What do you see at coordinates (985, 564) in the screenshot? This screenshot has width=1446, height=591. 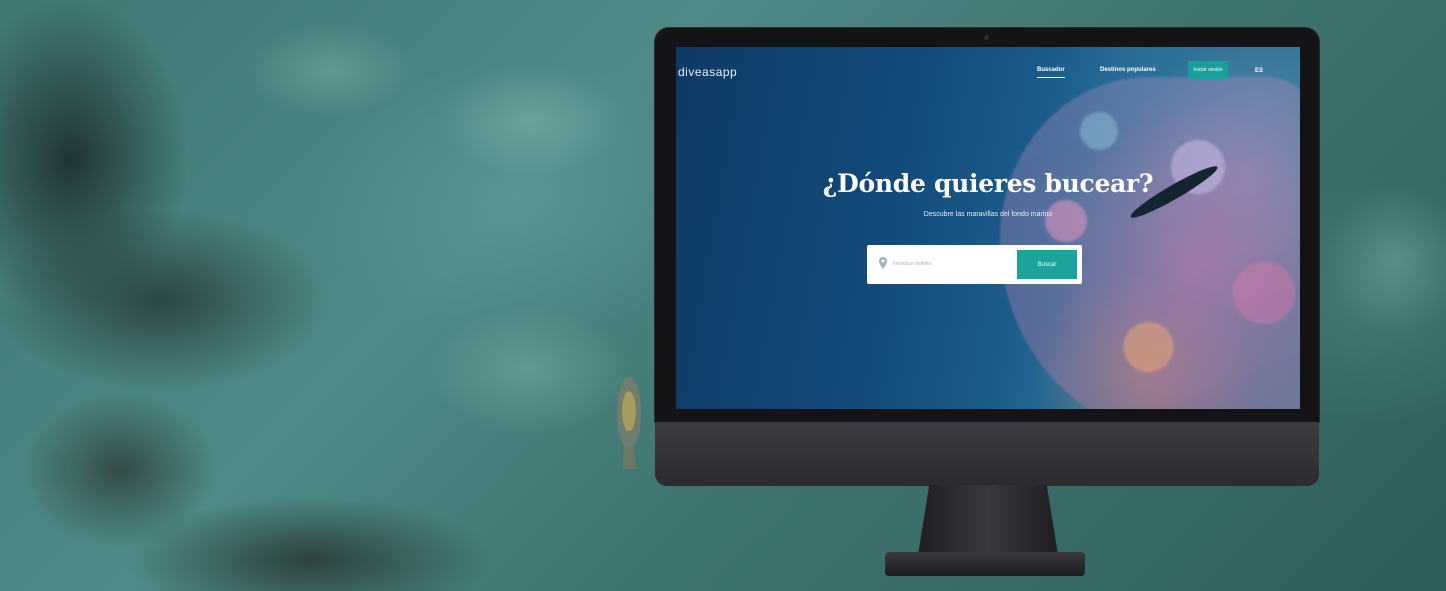 I see `monitor-stand-base` at bounding box center [985, 564].